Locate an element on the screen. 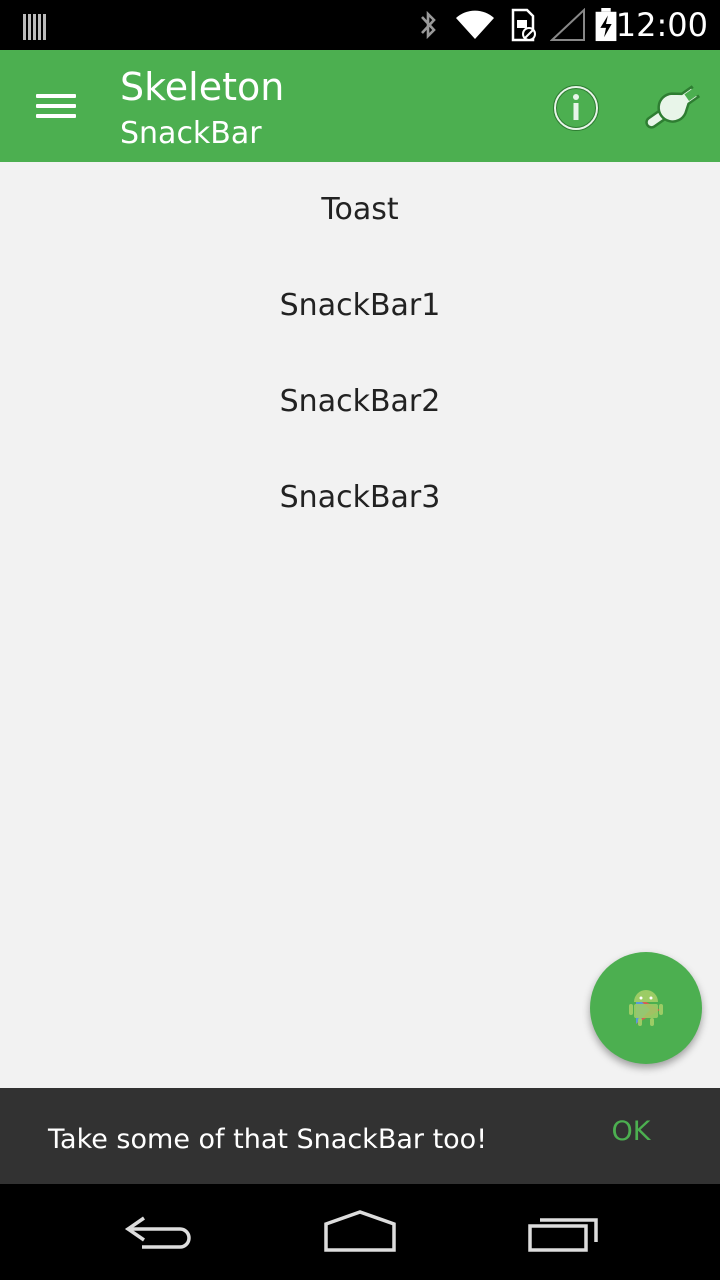  info-icon is located at coordinates (576, 108).